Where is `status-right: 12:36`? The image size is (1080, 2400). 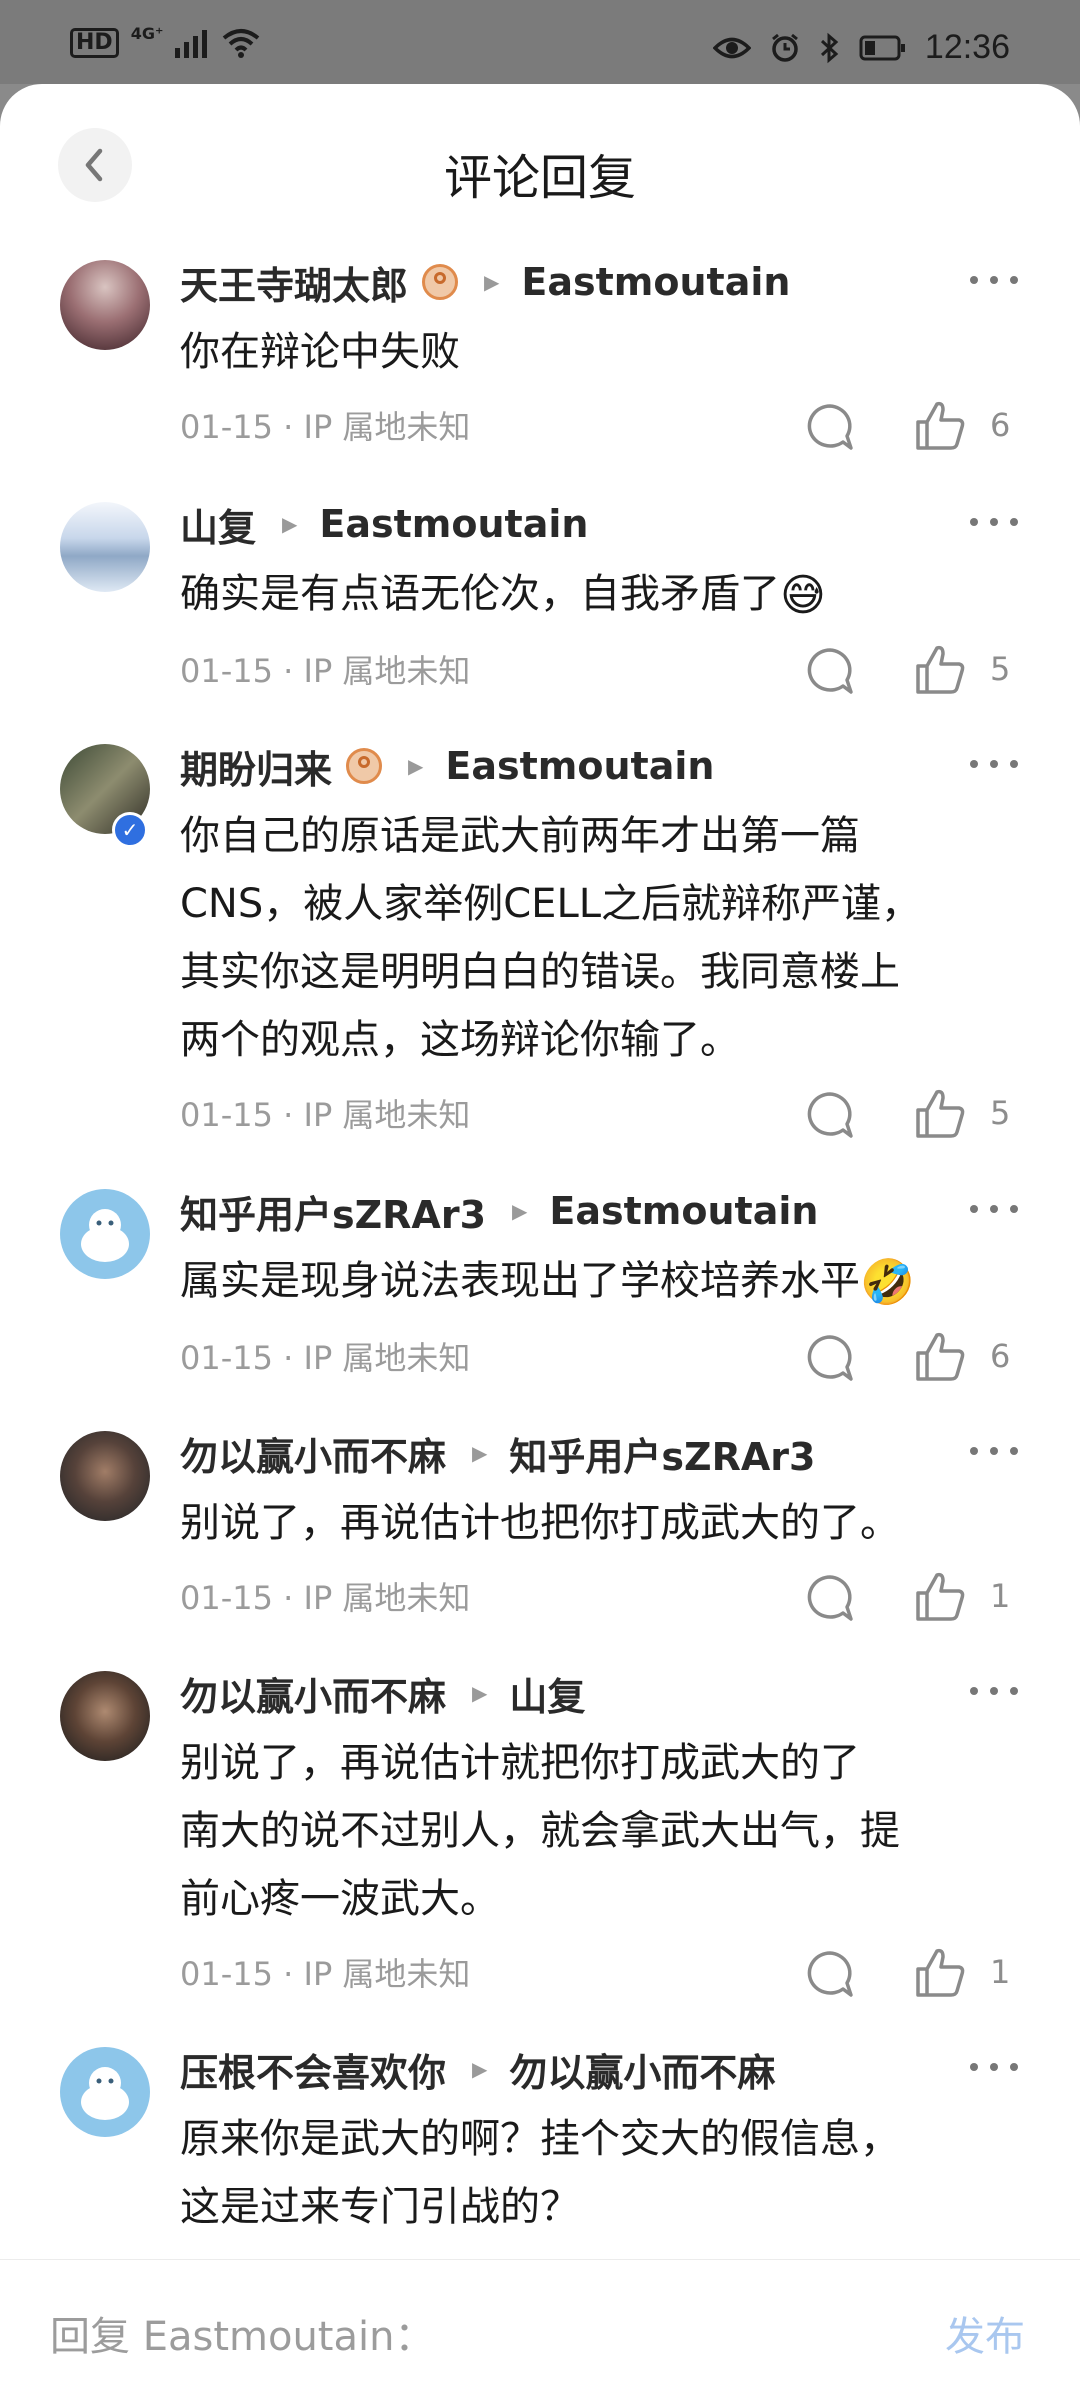
status-right: 12:36 is located at coordinates (861, 47).